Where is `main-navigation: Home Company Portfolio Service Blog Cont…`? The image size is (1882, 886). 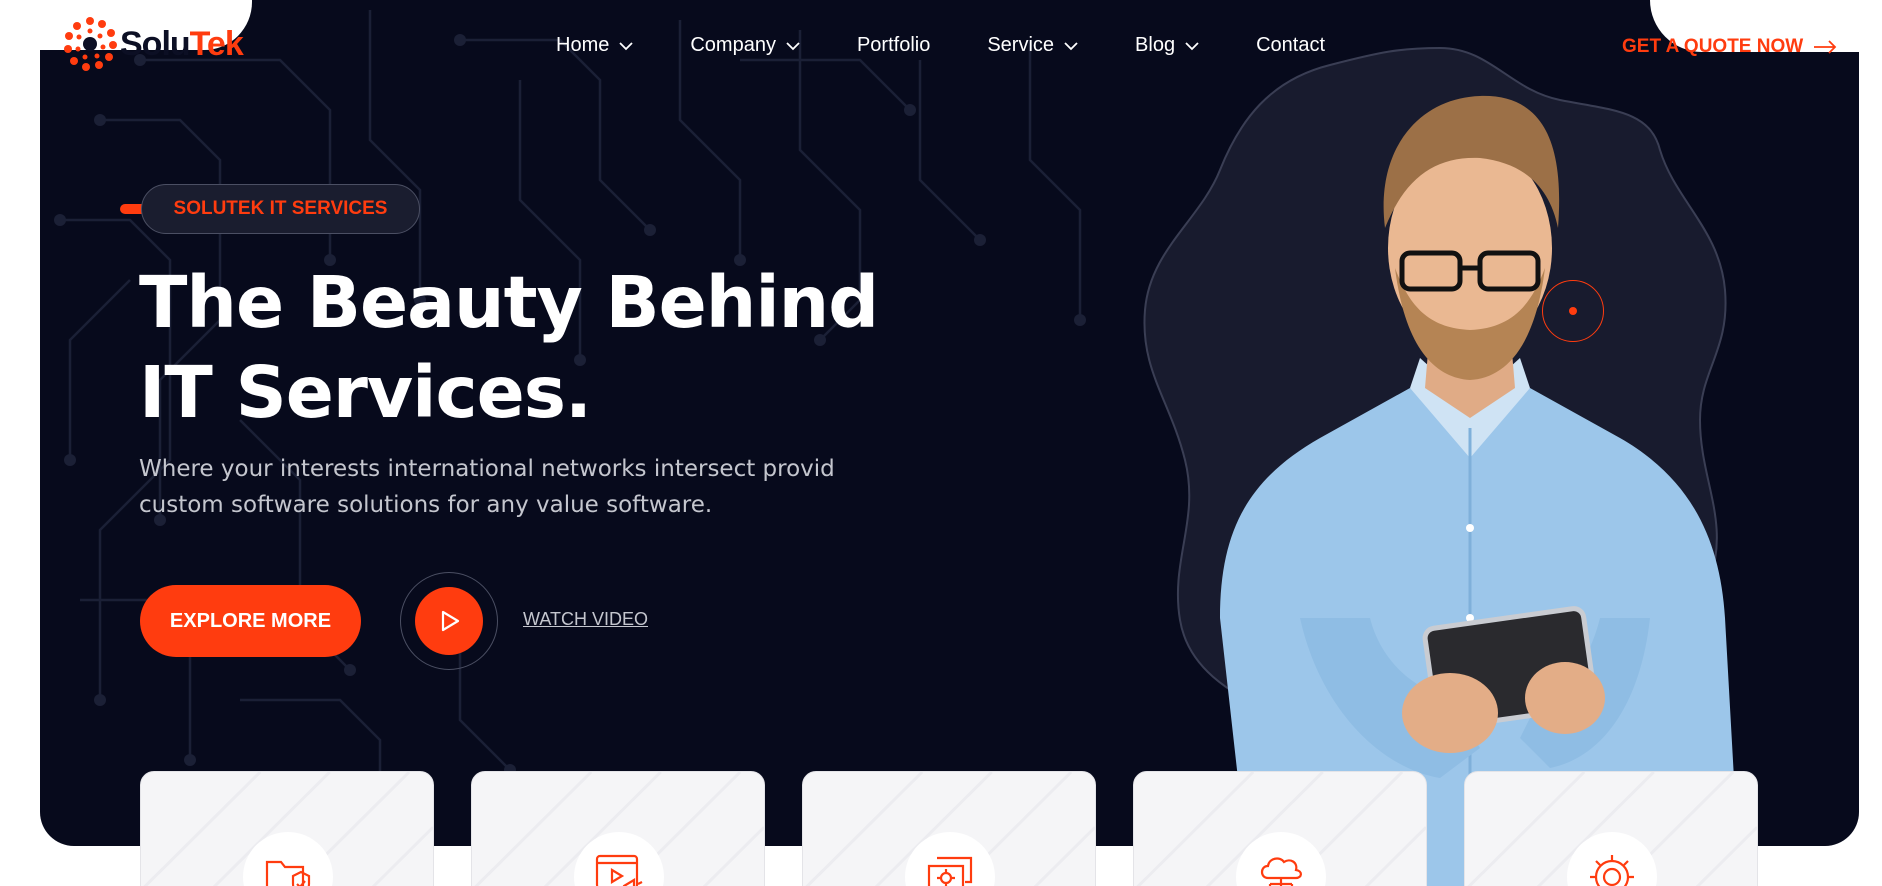
main-navigation: Home Company Portfolio Service Blog Cont… is located at coordinates (969, 45).